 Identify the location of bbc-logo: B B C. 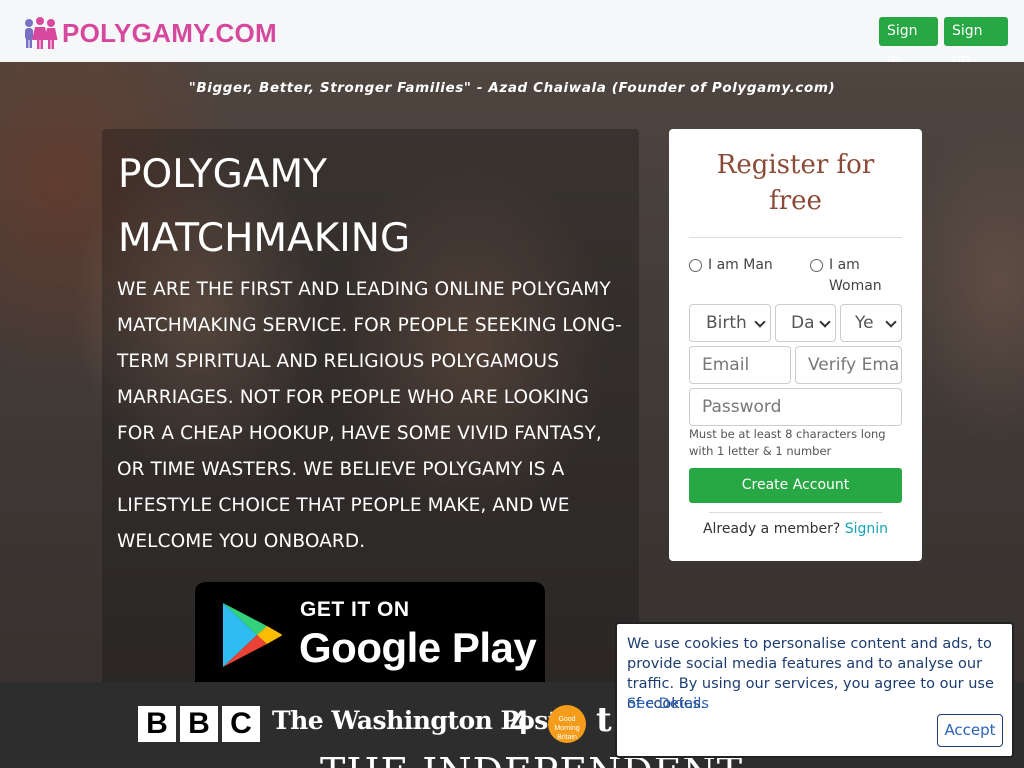
(199, 724).